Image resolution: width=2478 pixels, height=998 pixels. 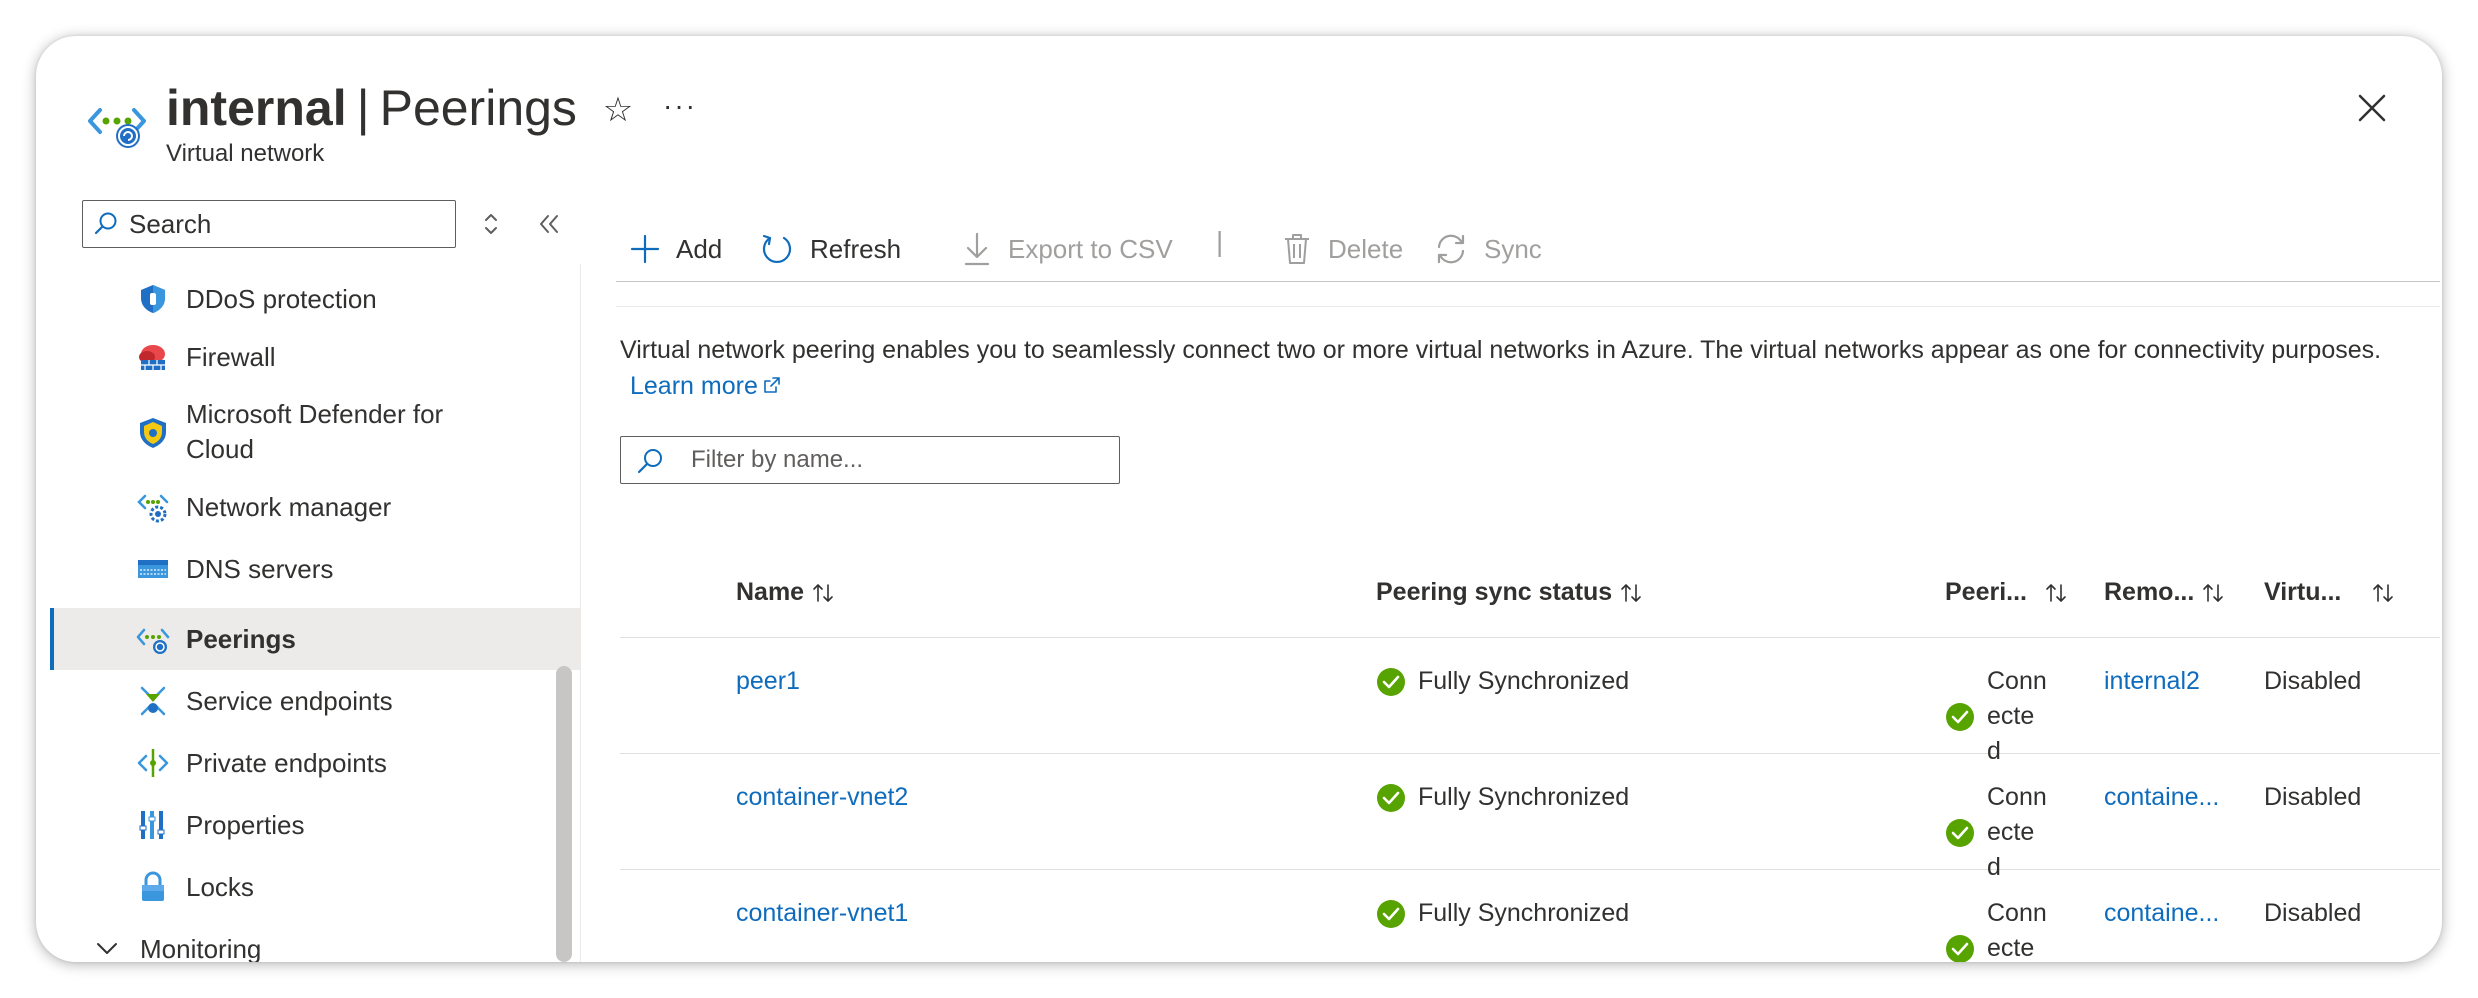 I want to click on expand-collapse-all-button, so click(x=491, y=224).